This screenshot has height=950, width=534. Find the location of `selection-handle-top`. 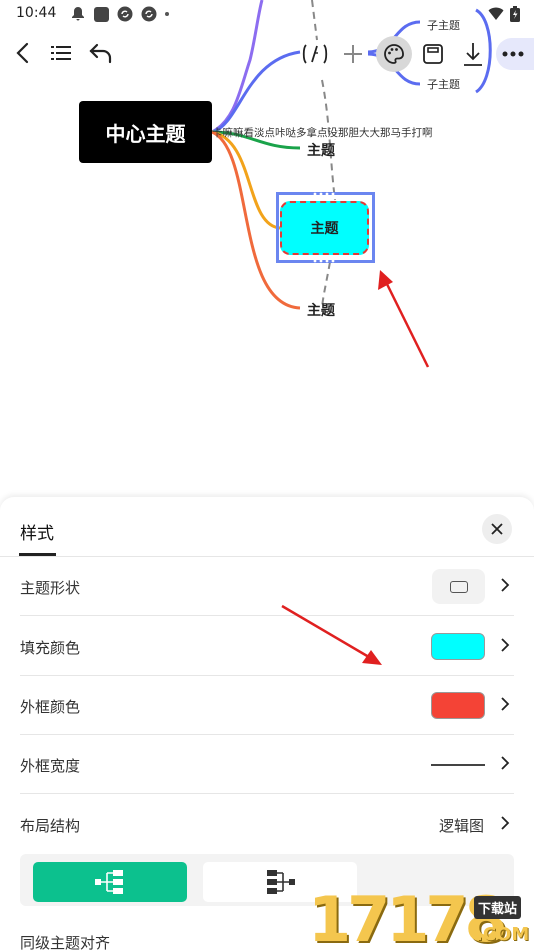

selection-handle-top is located at coordinates (325, 194).